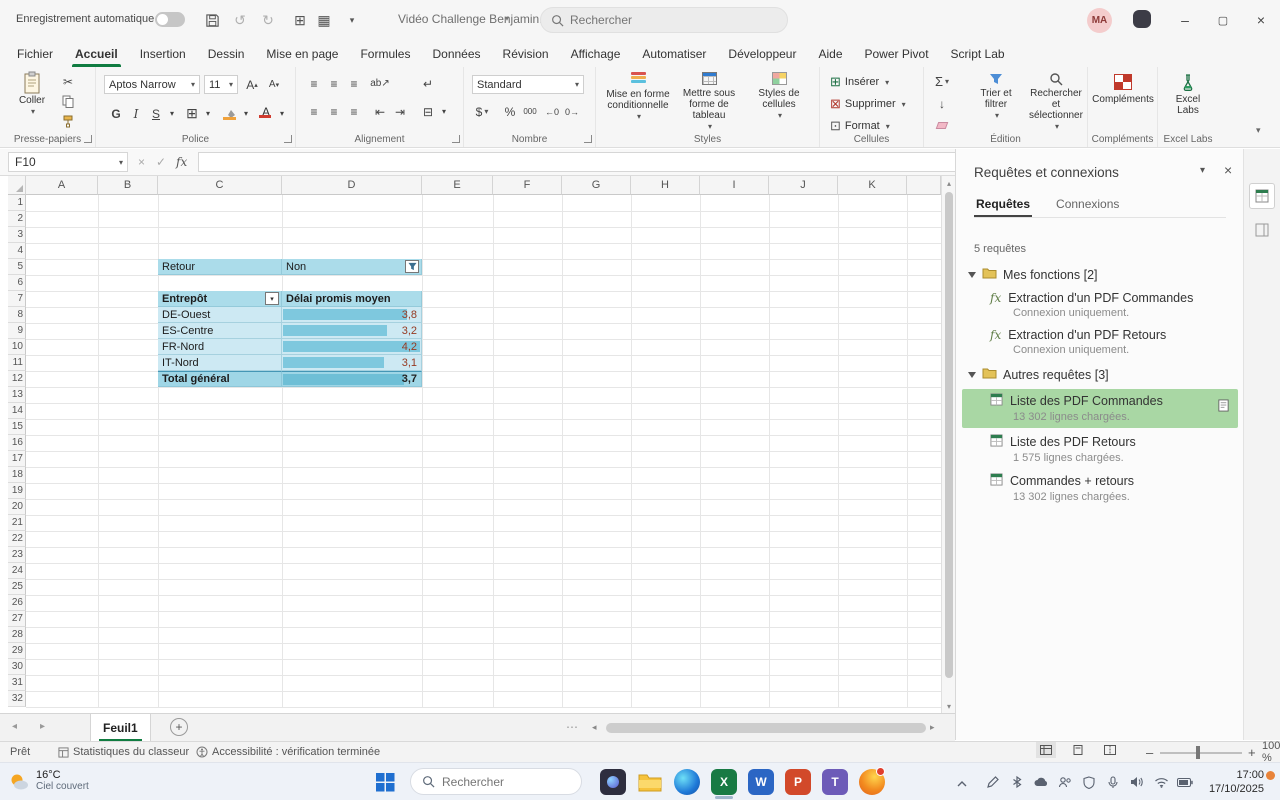 This screenshot has width=1280, height=800. I want to click on next-sheet-icon: ▸, so click(42, 726).